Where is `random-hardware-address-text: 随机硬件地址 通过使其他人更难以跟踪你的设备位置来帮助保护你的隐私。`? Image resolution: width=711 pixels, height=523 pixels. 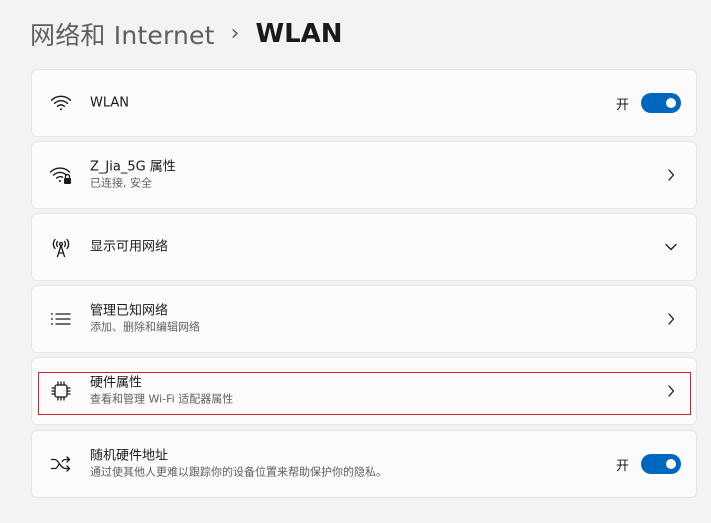
random-hardware-address-text: 随机硬件地址 通过使其他人更难以跟踪你的设备位置来帮助保护你的隐私。 is located at coordinates (238, 464).